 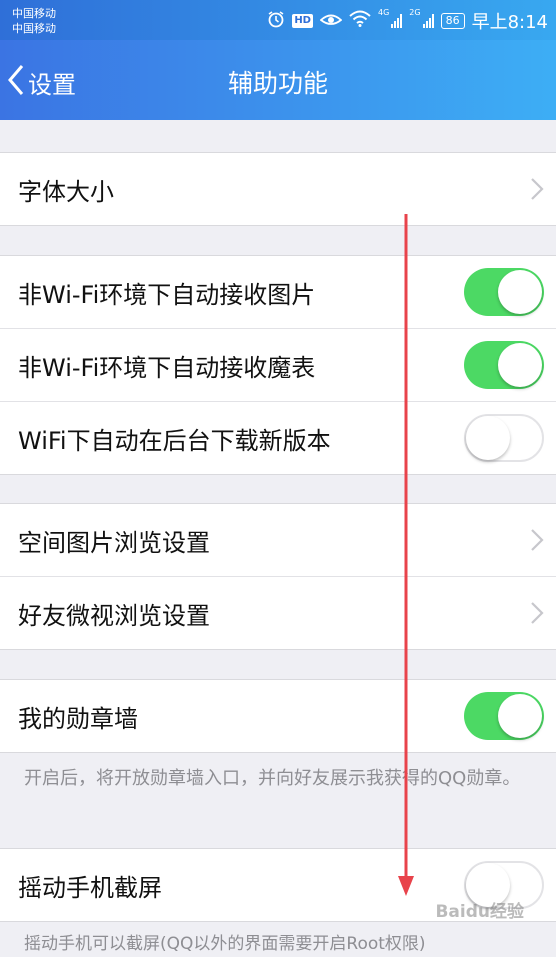 I want to click on medal-wall-toggle, so click(x=504, y=716).